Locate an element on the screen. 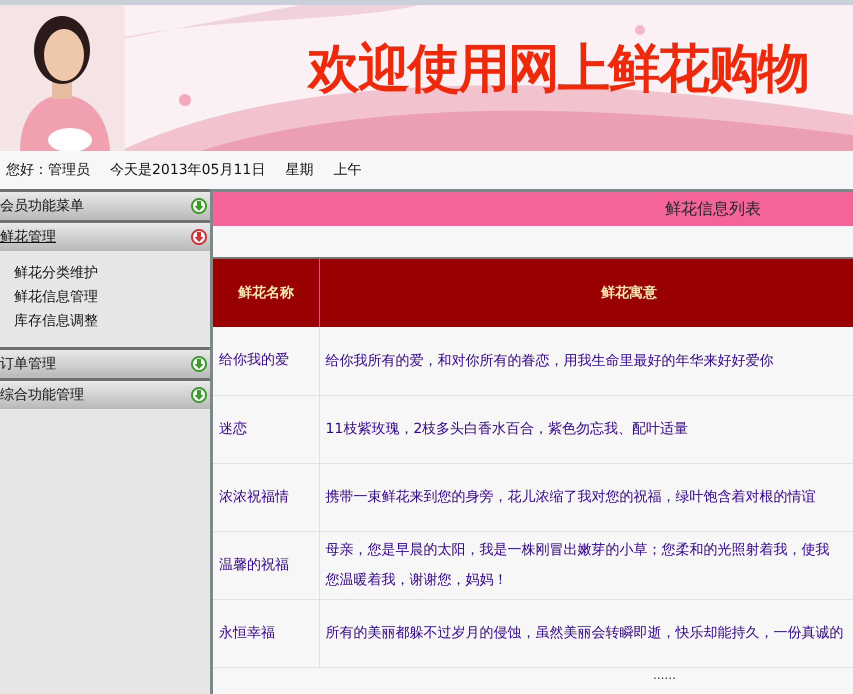 The image size is (853, 694). column-header: 鲜花寓意 is located at coordinates (586, 293).